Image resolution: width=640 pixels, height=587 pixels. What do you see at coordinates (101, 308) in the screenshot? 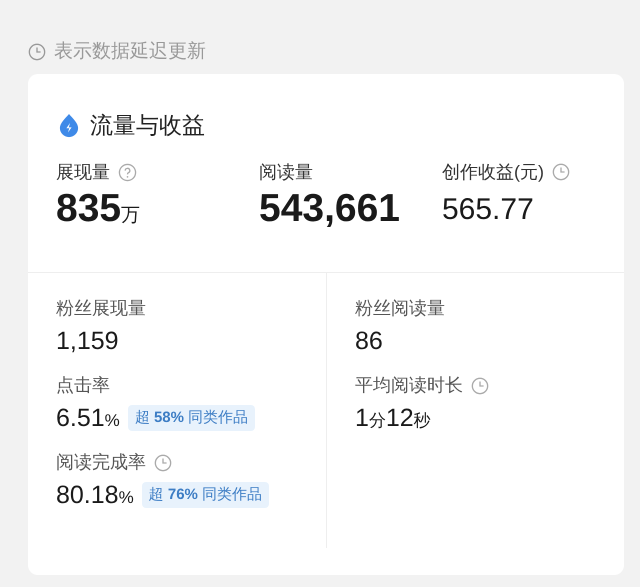
I see `metric-label: 粉丝展现量` at bounding box center [101, 308].